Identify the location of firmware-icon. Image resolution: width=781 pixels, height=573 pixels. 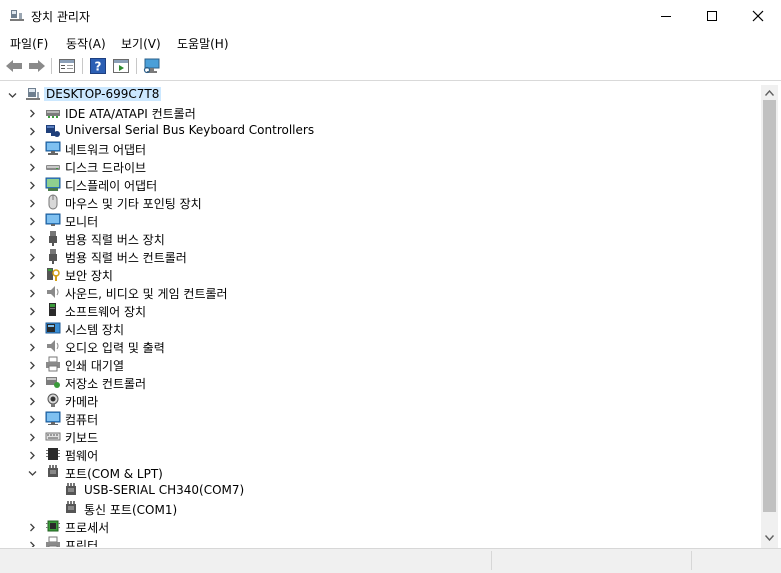
(53, 454).